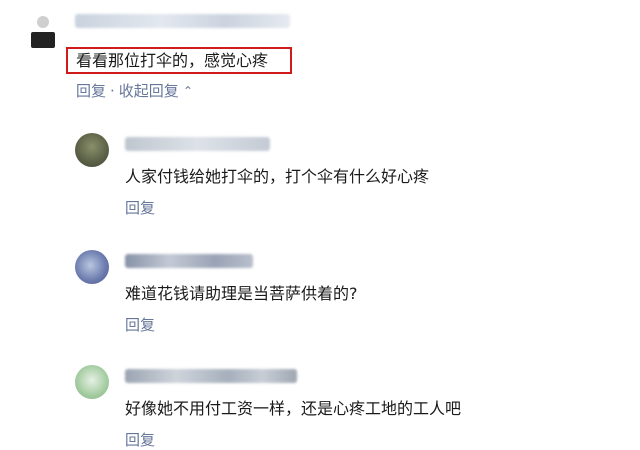 The width and height of the screenshot is (640, 450). I want to click on avatar-head, so click(43, 22).